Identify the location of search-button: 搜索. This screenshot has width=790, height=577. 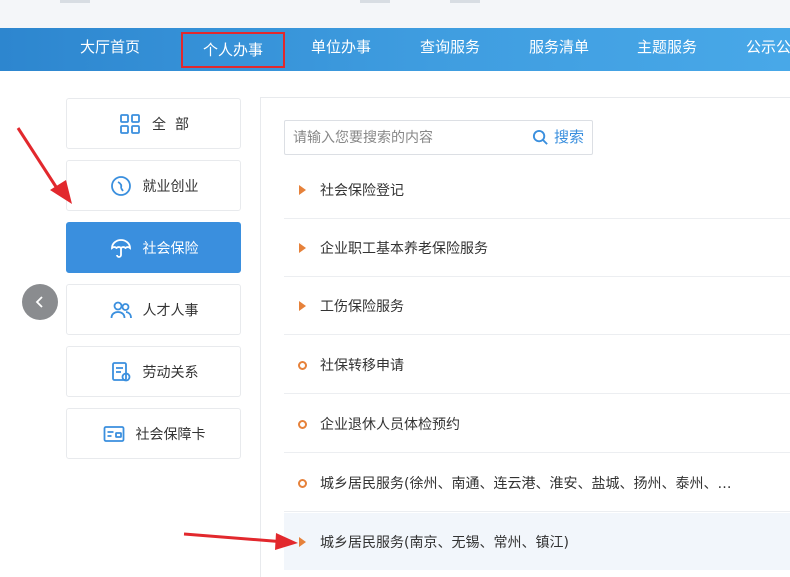
(558, 137).